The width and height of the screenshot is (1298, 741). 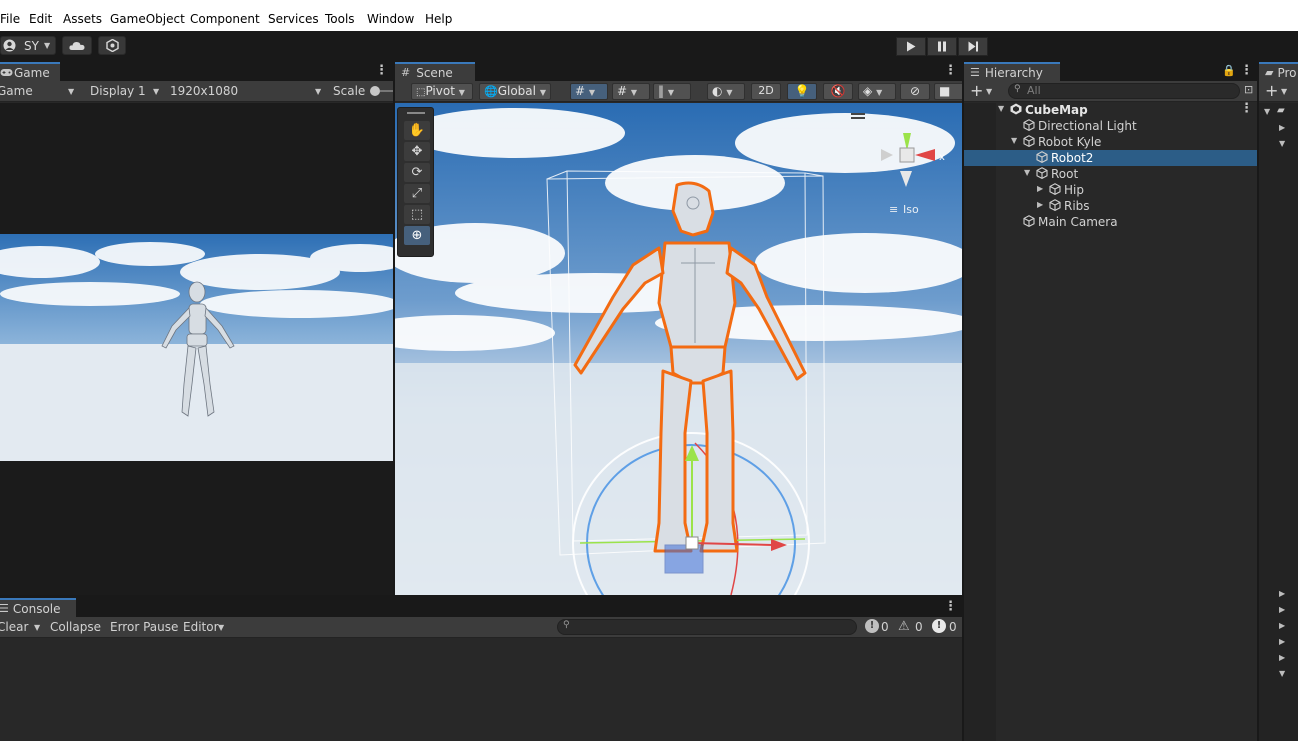 I want to click on effects-dropdown: ◈ ▼, so click(x=877, y=91).